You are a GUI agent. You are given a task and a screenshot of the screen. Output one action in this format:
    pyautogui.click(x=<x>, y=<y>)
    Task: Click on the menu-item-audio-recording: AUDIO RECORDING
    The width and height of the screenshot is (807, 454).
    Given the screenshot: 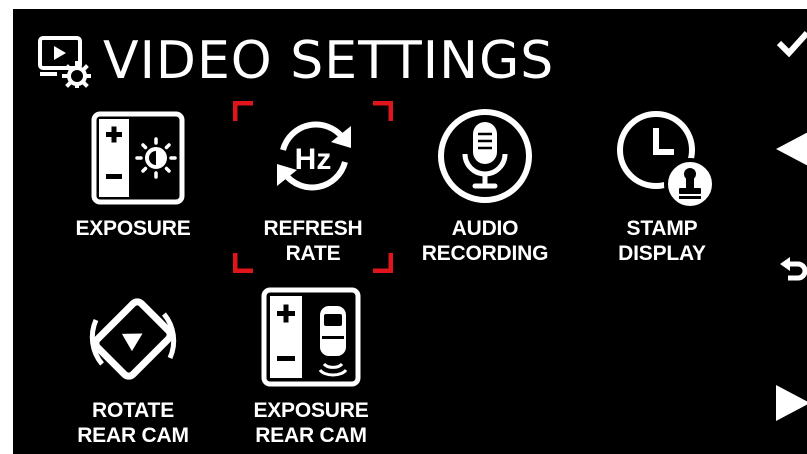 What is the action you would take?
    pyautogui.click(x=485, y=185)
    